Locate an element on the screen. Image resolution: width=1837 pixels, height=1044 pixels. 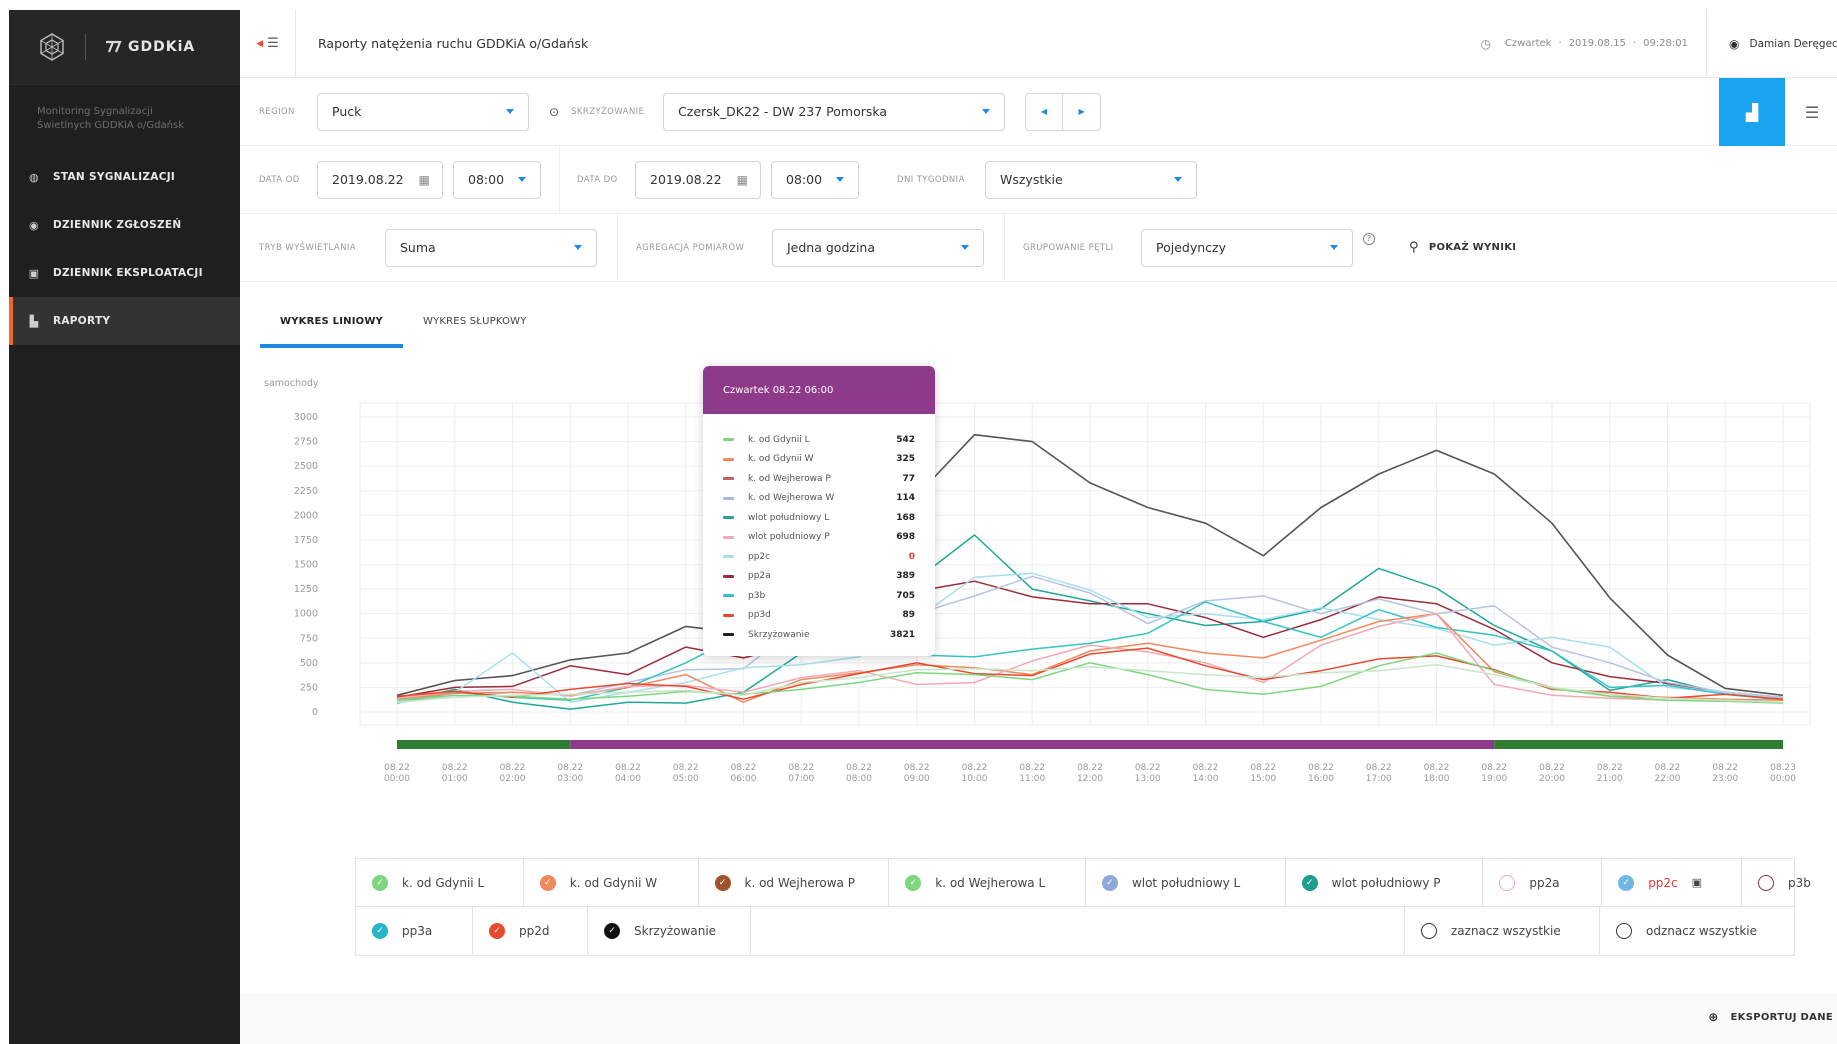
time-from-select: 08:00 is located at coordinates (497, 179).